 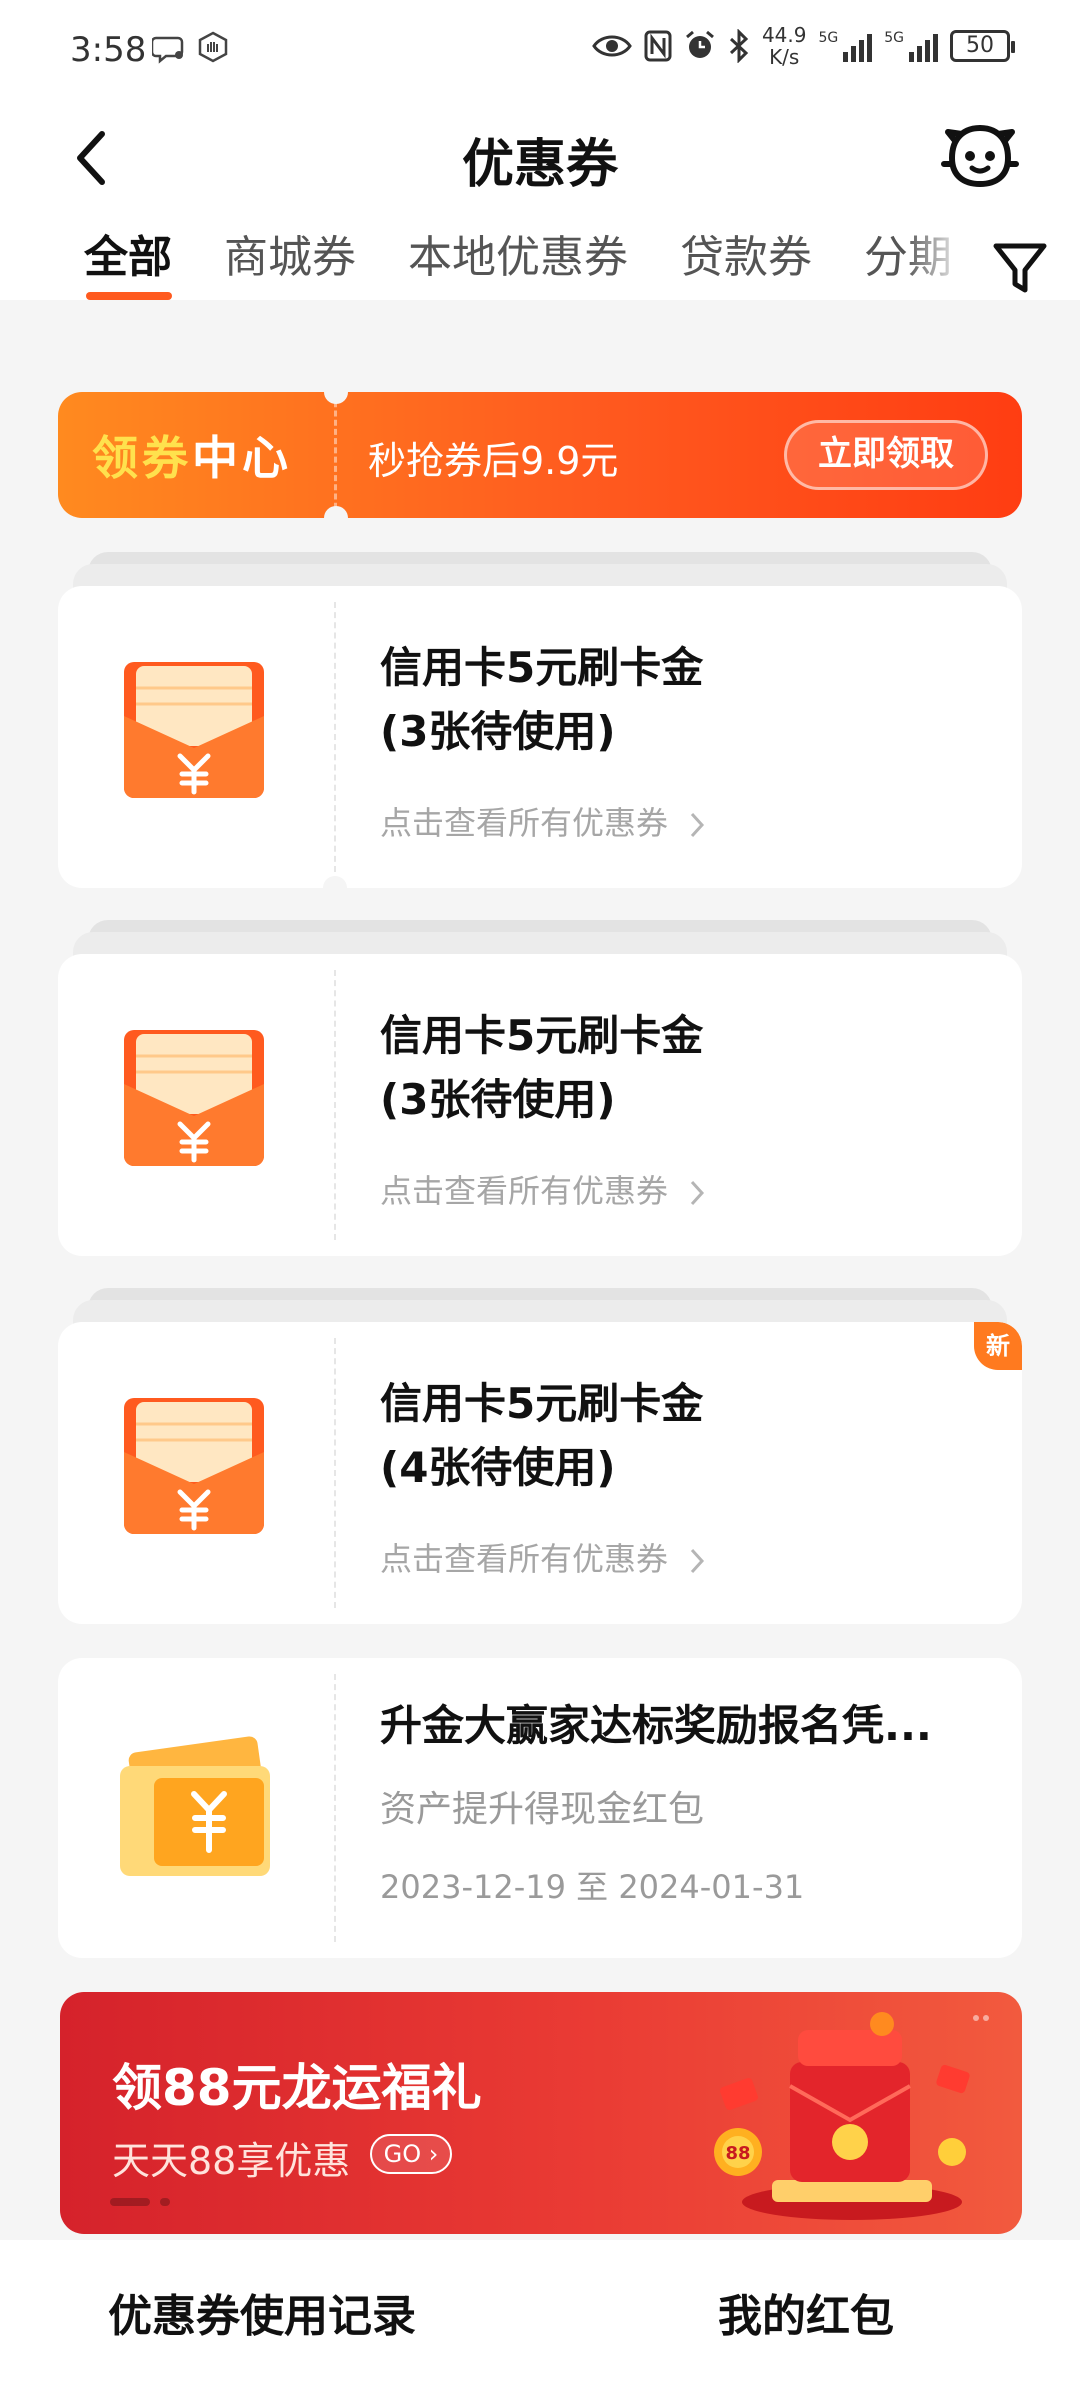 I want to click on tab-mall-coupons: 商城券, so click(x=290, y=265).